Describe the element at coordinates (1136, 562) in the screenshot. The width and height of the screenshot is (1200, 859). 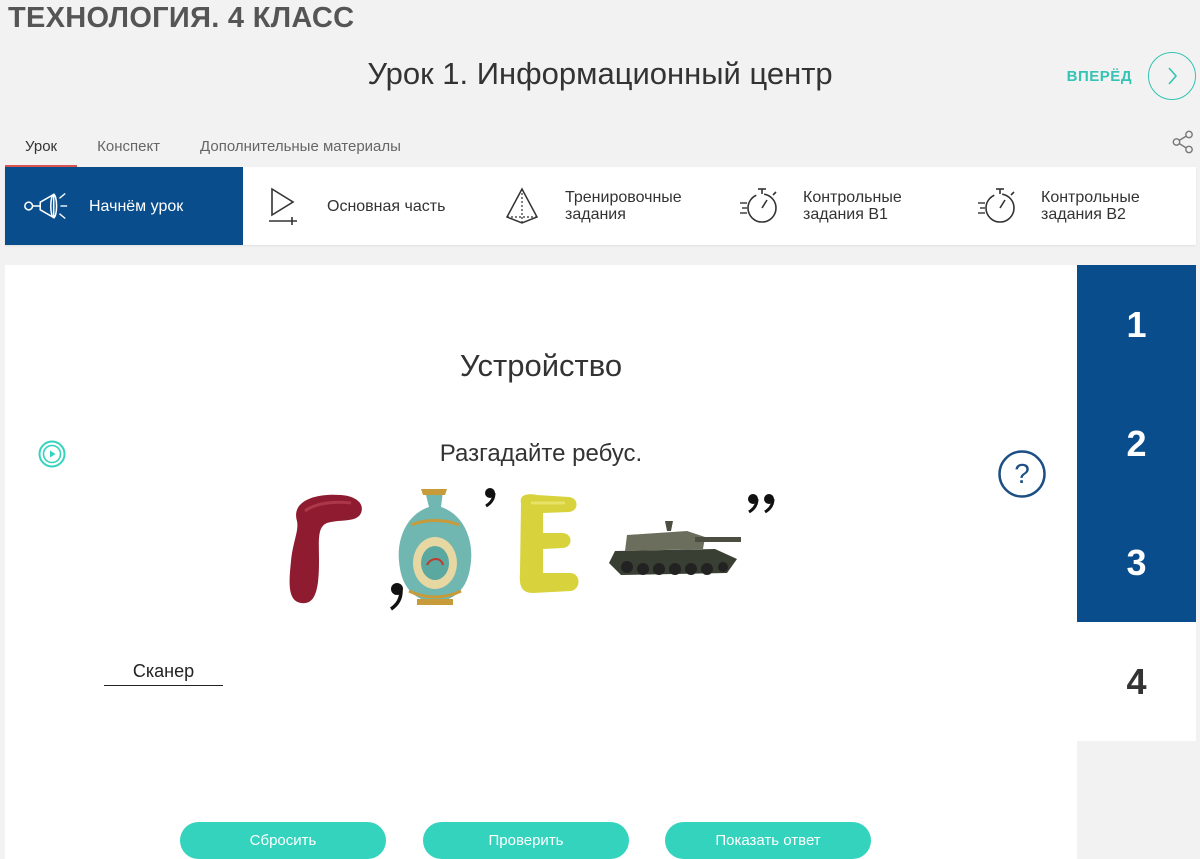
I see `step-3: 3` at that location.